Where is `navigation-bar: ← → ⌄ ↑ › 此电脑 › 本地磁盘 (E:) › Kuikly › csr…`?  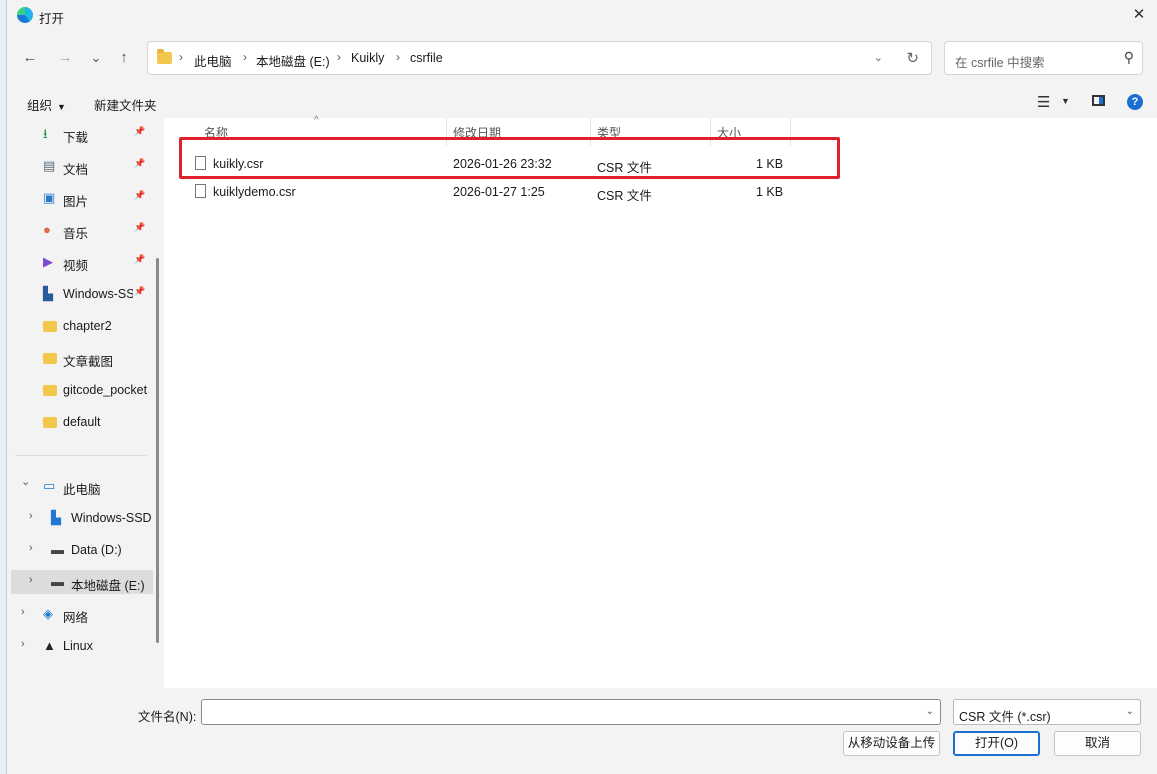
navigation-bar: ← → ⌄ ↑ › 此电脑 › 本地磁盘 (E:) › Kuikly › csr… is located at coordinates (582, 58).